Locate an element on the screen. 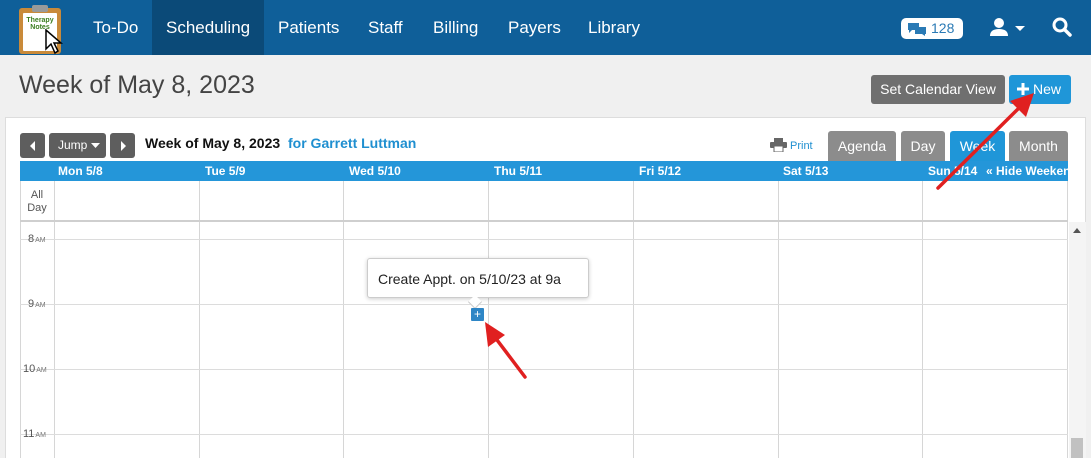 This screenshot has width=1091, height=458. provider-name: for Garrett Luttman is located at coordinates (352, 143).